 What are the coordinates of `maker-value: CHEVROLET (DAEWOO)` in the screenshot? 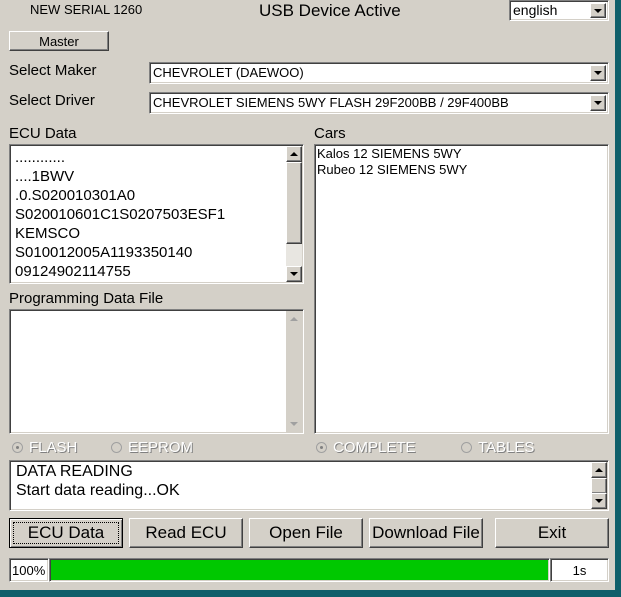 It's located at (228, 72).